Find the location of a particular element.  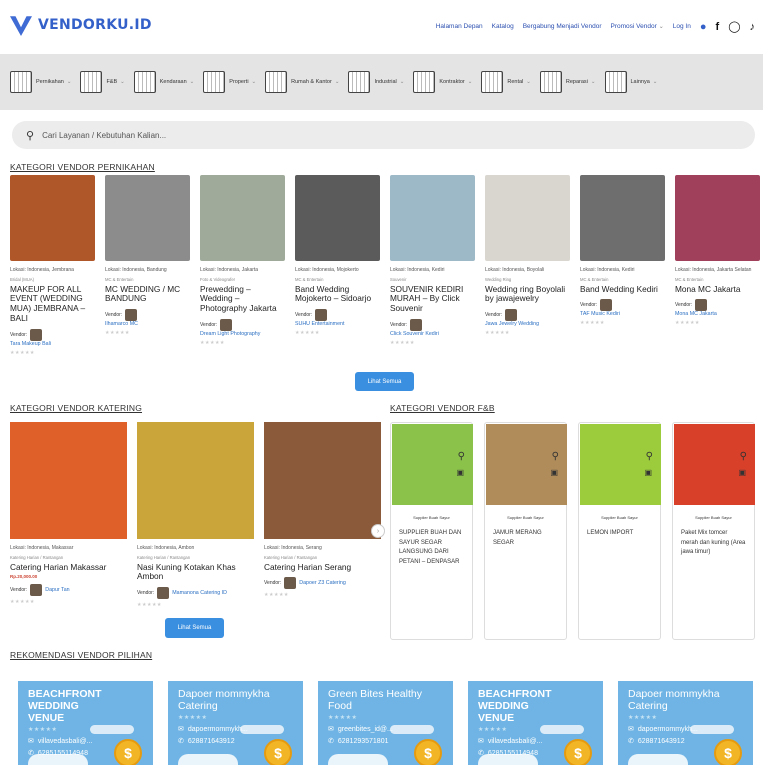

tiktok-icon: ♪ is located at coordinates (753, 27).